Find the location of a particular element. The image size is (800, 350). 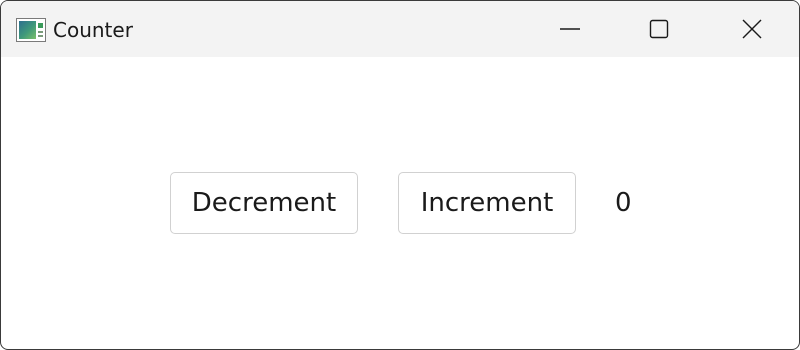

close-button is located at coordinates (752, 29).